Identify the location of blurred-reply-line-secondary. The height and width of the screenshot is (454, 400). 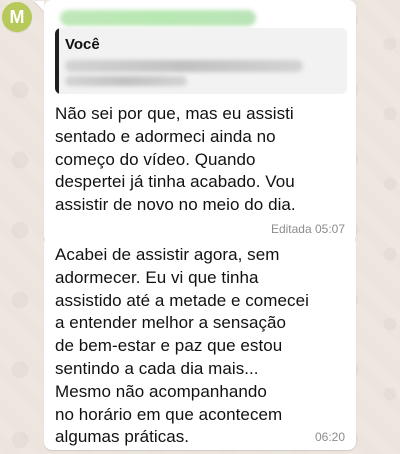
(126, 81).